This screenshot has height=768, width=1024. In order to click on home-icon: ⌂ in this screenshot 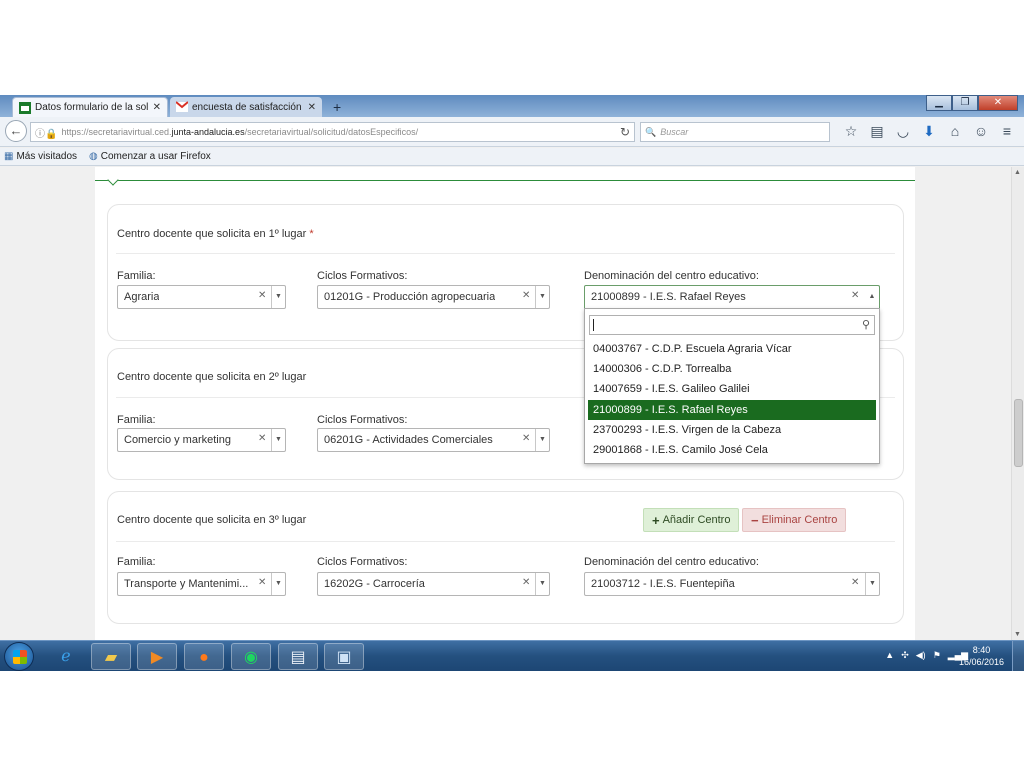, I will do `click(955, 131)`.